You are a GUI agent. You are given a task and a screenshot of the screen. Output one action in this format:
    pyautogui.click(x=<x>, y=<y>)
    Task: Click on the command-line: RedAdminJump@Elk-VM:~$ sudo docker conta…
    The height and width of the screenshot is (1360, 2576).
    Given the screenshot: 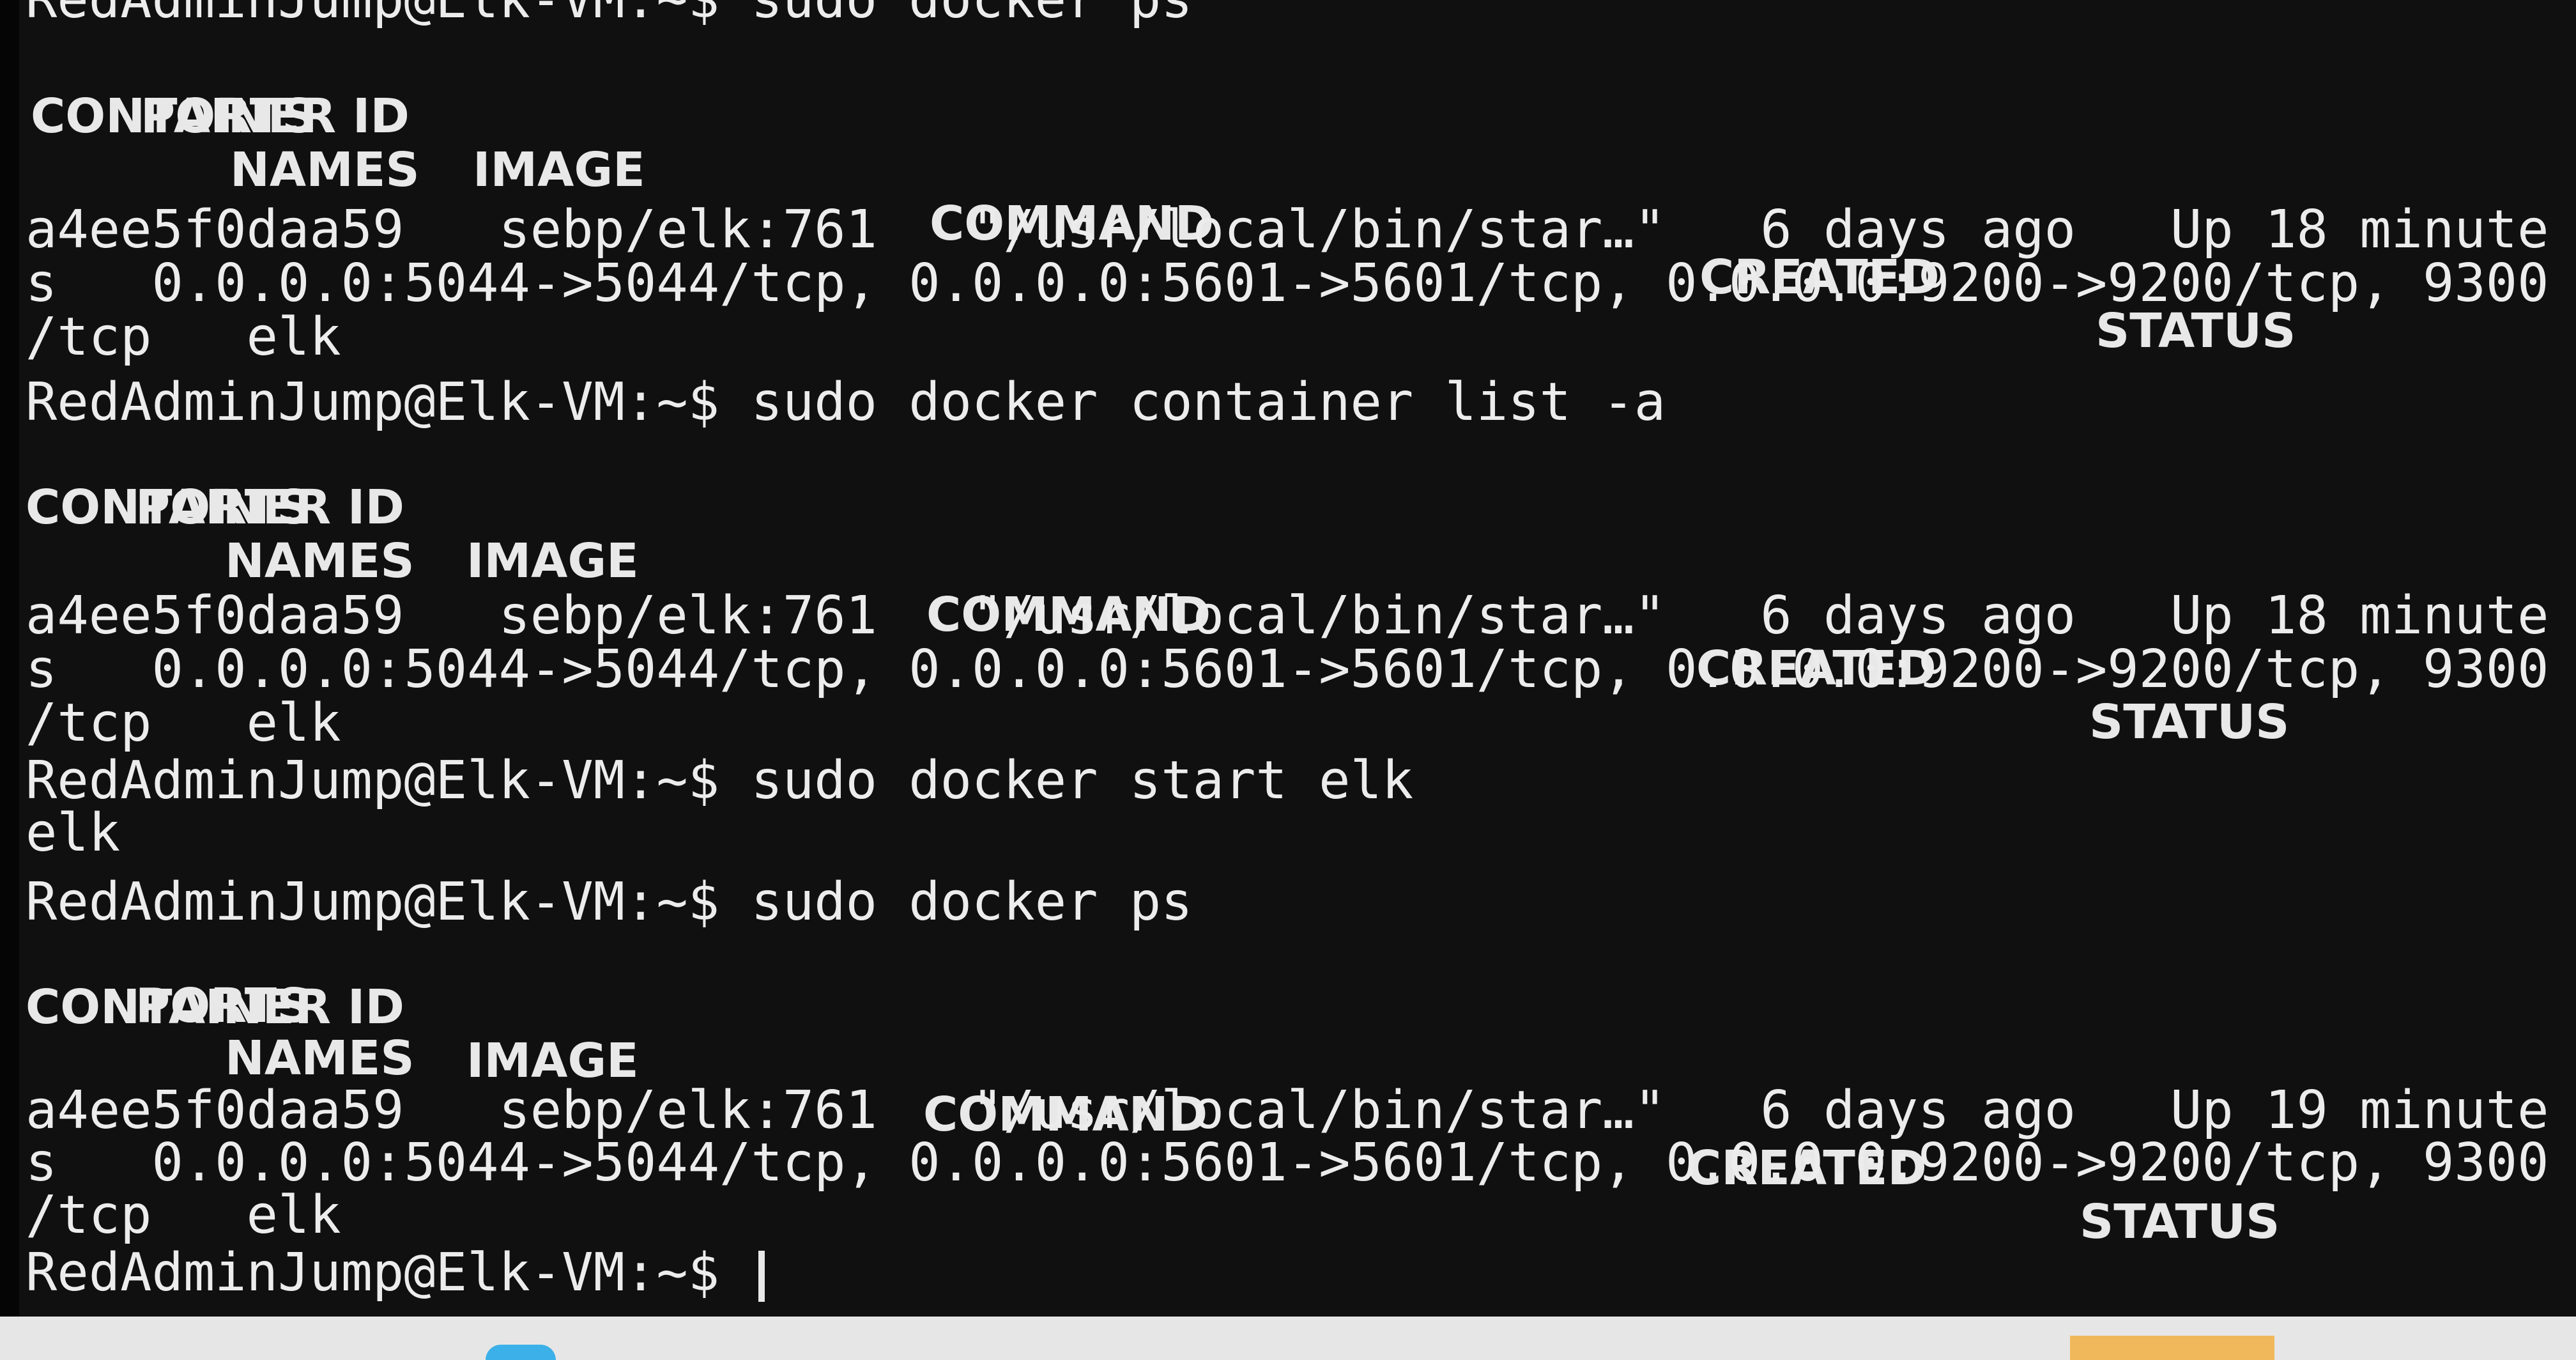 What is the action you would take?
    pyautogui.click(x=846, y=402)
    